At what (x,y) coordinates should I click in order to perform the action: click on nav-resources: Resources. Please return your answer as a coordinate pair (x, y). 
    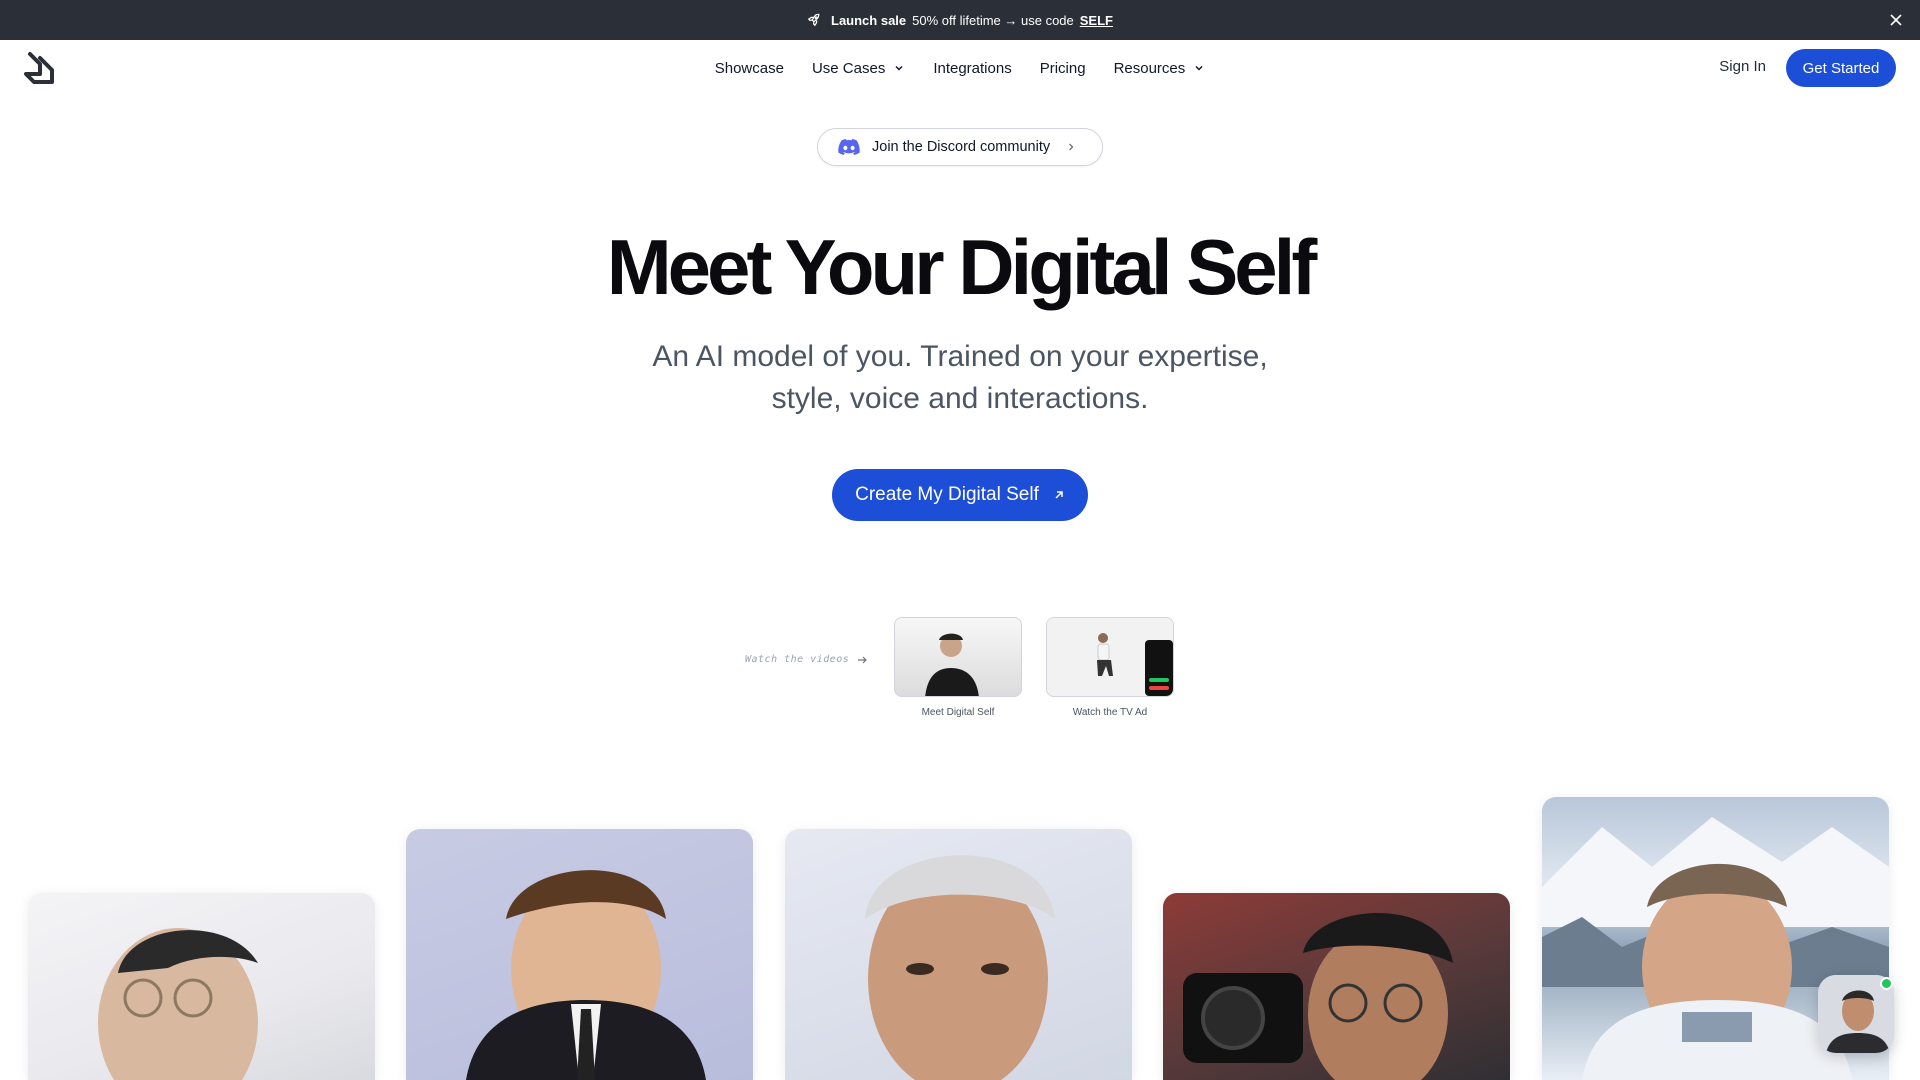
    Looking at the image, I should click on (1160, 68).